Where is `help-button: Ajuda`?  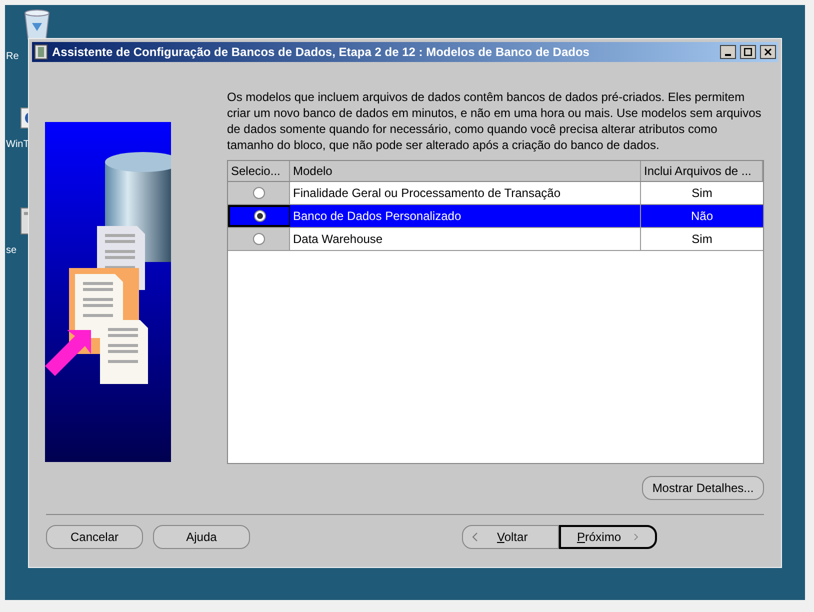
help-button: Ajuda is located at coordinates (201, 537).